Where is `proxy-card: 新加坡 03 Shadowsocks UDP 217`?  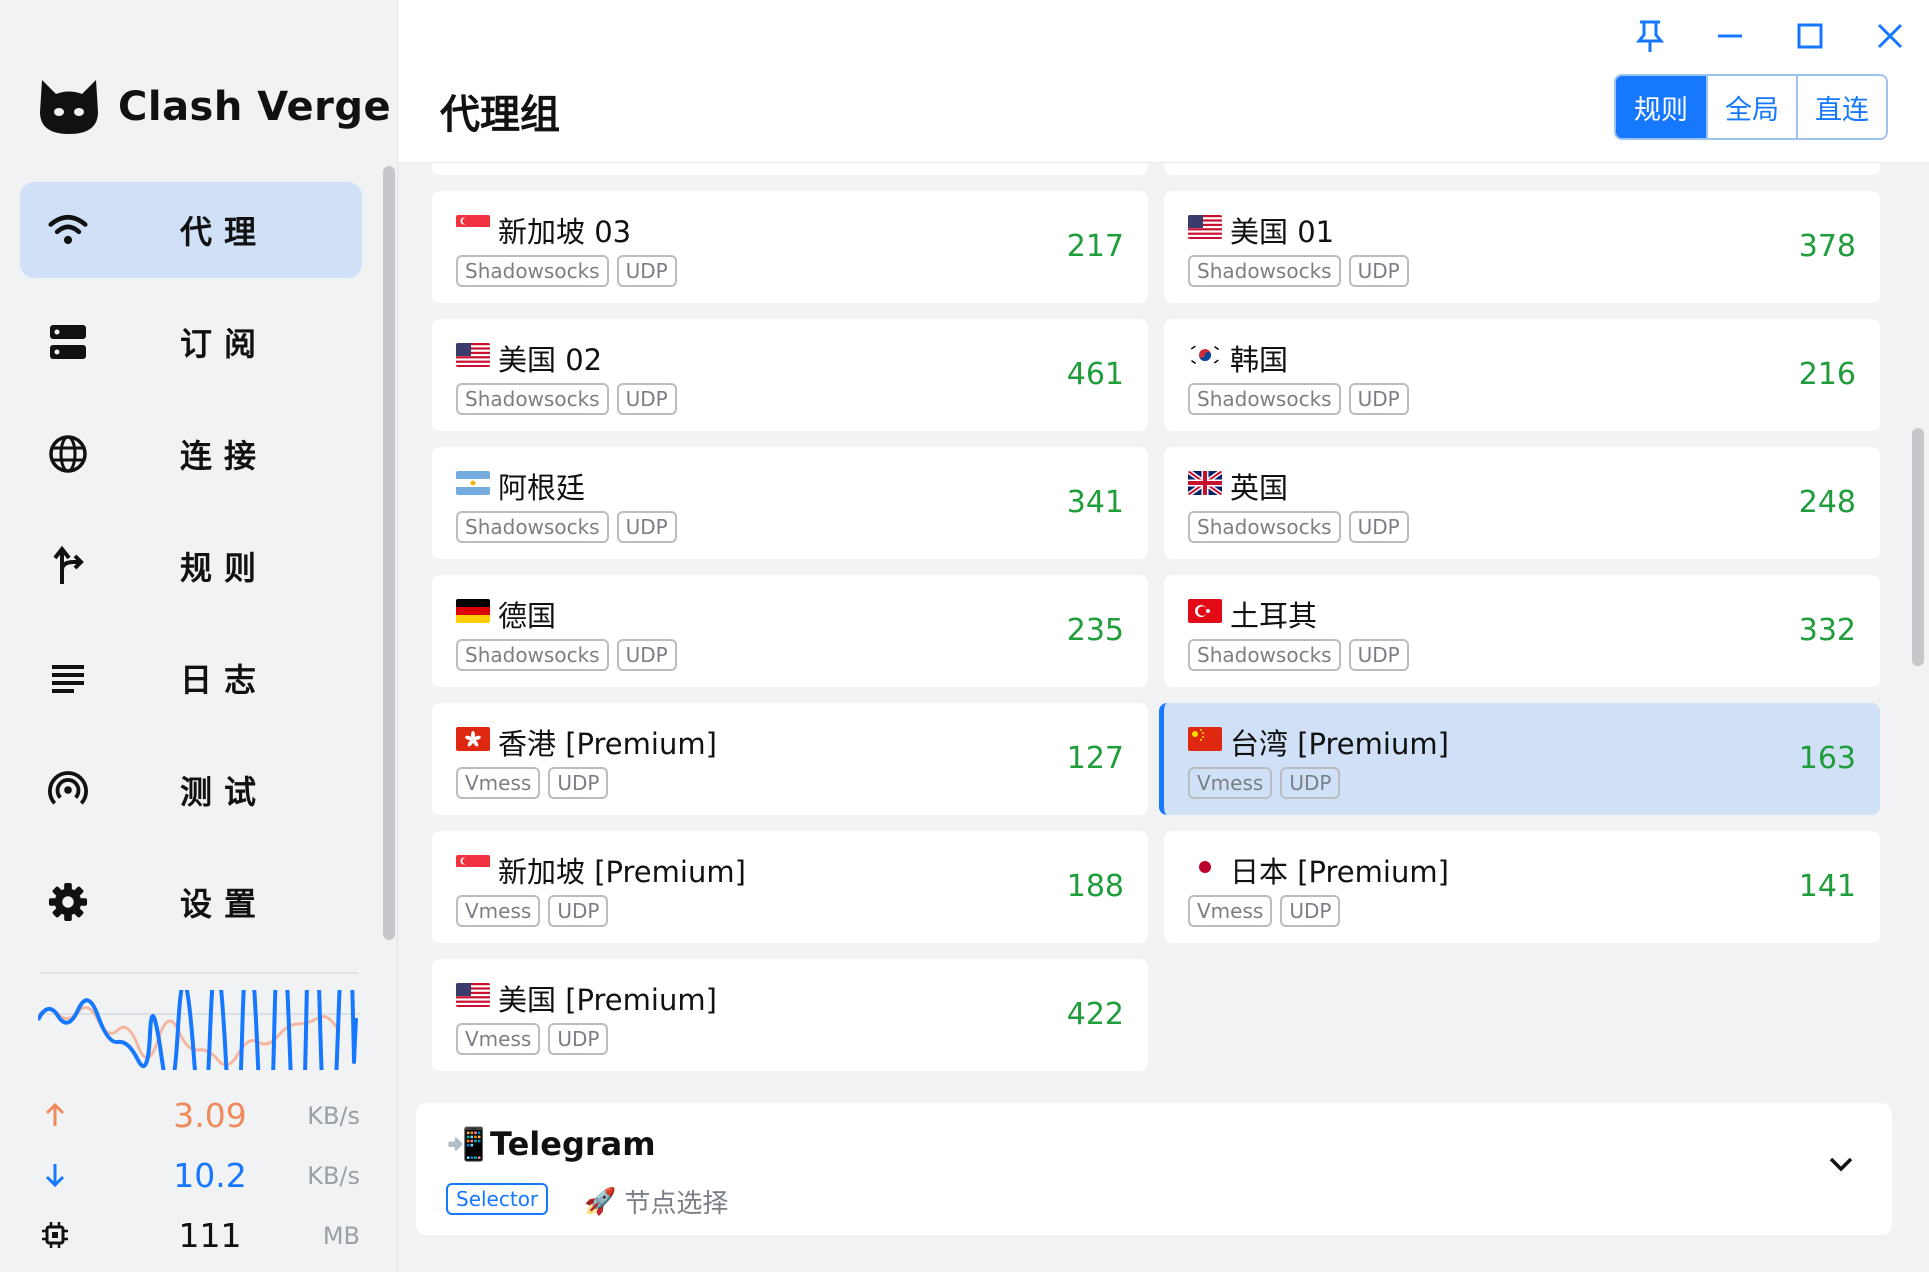 proxy-card: 新加坡 03 Shadowsocks UDP 217 is located at coordinates (790, 247).